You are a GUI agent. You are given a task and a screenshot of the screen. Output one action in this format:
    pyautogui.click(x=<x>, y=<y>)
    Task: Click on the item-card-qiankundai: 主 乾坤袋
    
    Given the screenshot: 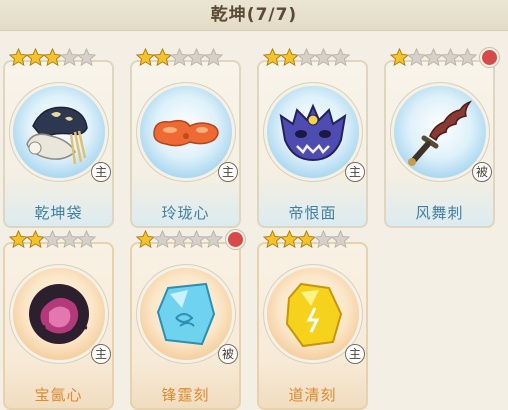 What is the action you would take?
    pyautogui.click(x=58, y=138)
    